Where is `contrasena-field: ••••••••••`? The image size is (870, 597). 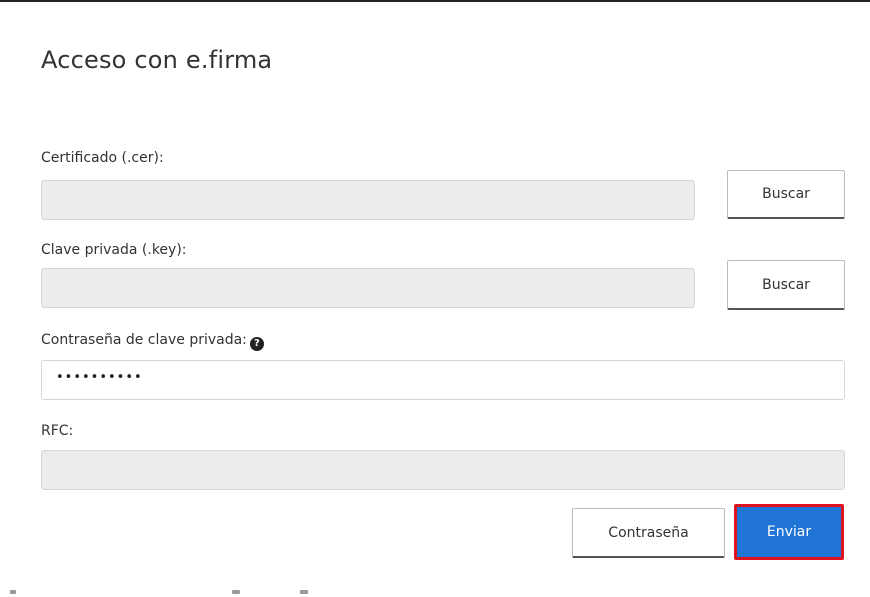 contrasena-field: •••••••••• is located at coordinates (443, 380).